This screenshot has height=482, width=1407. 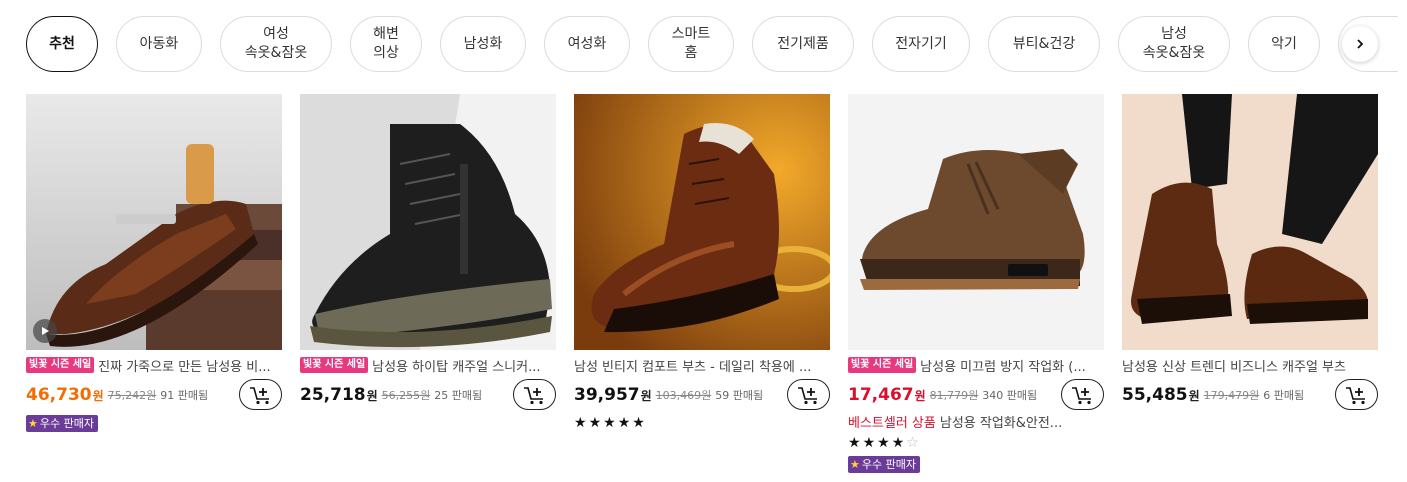 I want to click on play-video-button, so click(x=45, y=331).